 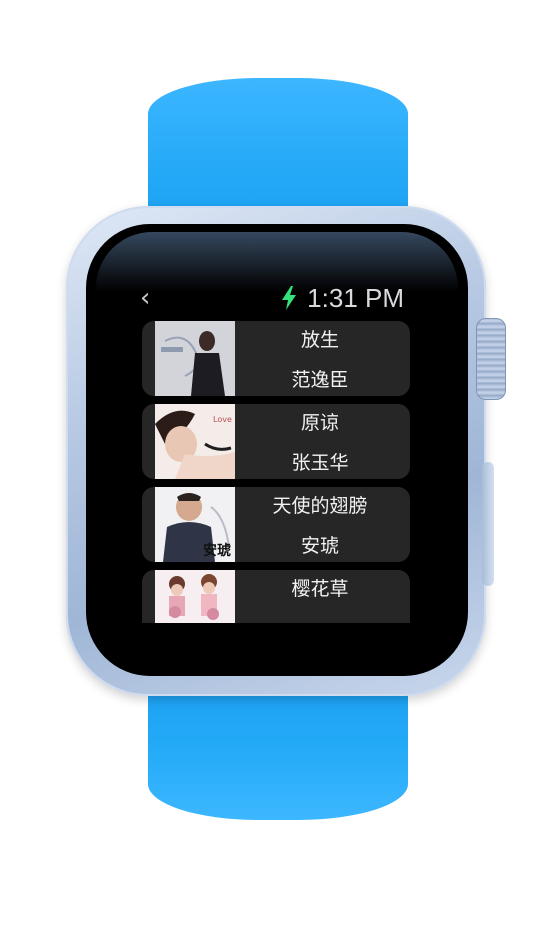 I want to click on song-artist: 安琥, so click(x=319, y=546).